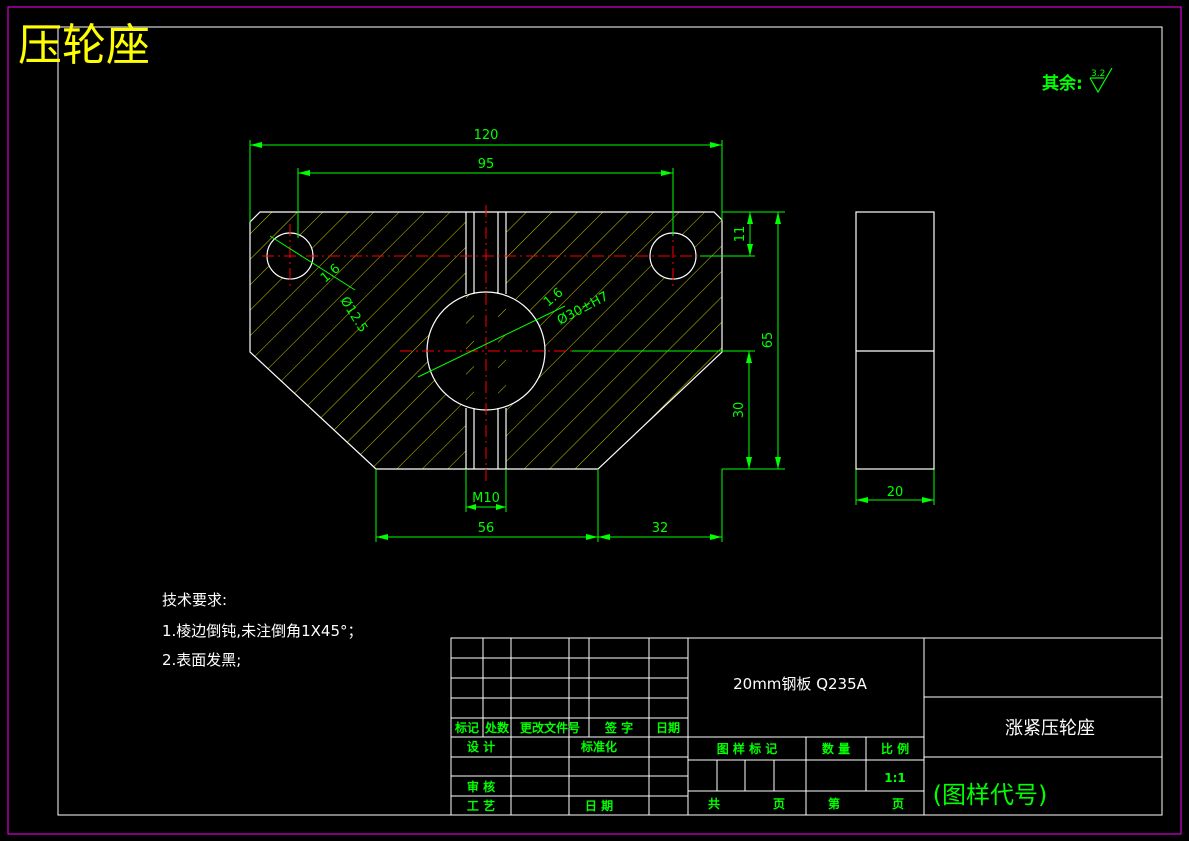  Describe the element at coordinates (660, 528) in the screenshot. I see `dim-32: 32` at that location.